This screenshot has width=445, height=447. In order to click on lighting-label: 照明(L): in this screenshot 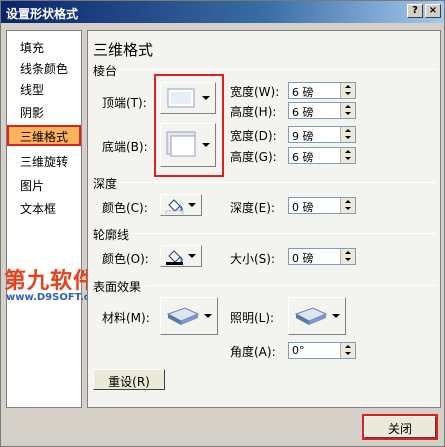, I will do `click(252, 318)`.